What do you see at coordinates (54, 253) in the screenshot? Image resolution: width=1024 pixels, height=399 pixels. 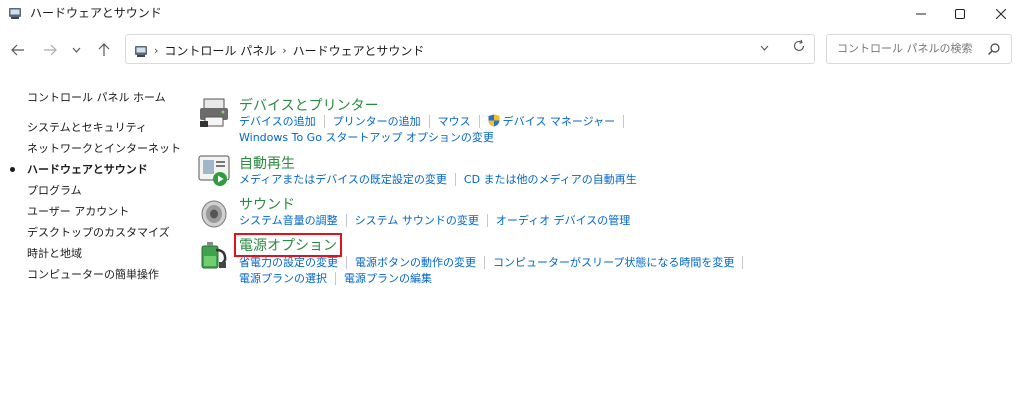 I see `sidebar-item-clock-region: 時計と地域` at bounding box center [54, 253].